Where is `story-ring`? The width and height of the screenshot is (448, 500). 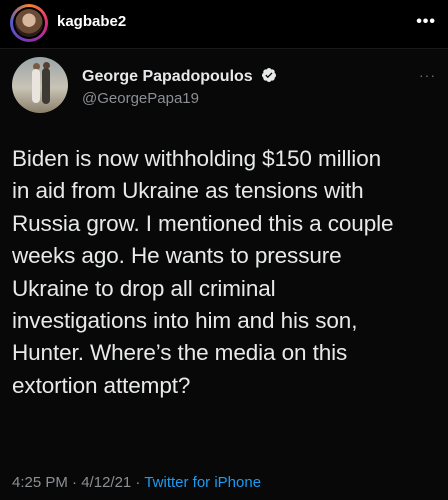 story-ring is located at coordinates (29, 23).